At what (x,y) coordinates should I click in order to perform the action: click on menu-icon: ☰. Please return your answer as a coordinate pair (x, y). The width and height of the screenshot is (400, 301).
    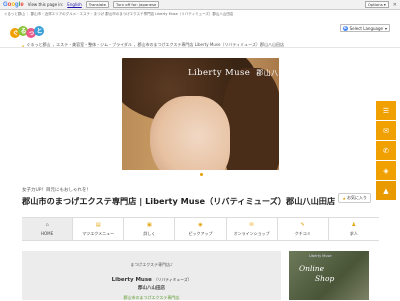
    Looking at the image, I should click on (386, 110).